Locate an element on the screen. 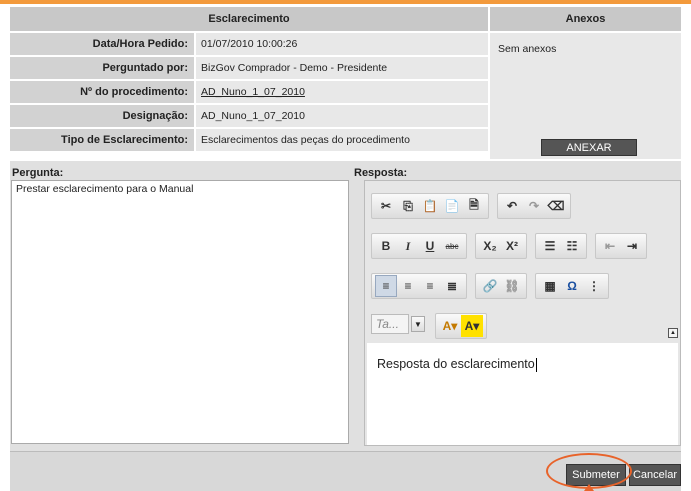 This screenshot has width=691, height=491. field-label: Perguntado por: is located at coordinates (102, 68).